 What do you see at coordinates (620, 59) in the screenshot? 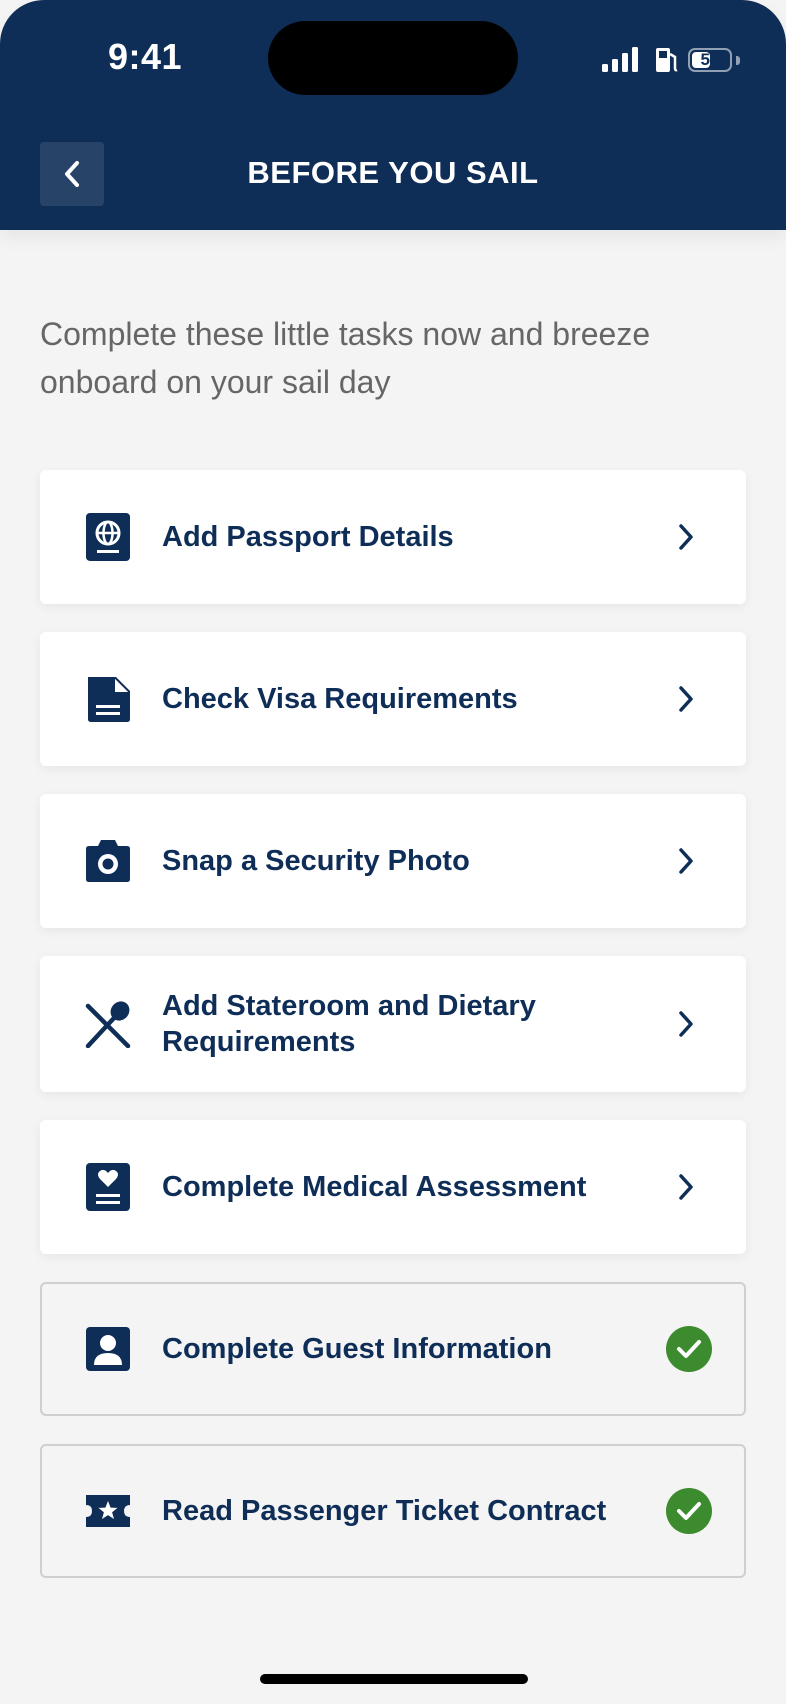
I see `signal-icon` at bounding box center [620, 59].